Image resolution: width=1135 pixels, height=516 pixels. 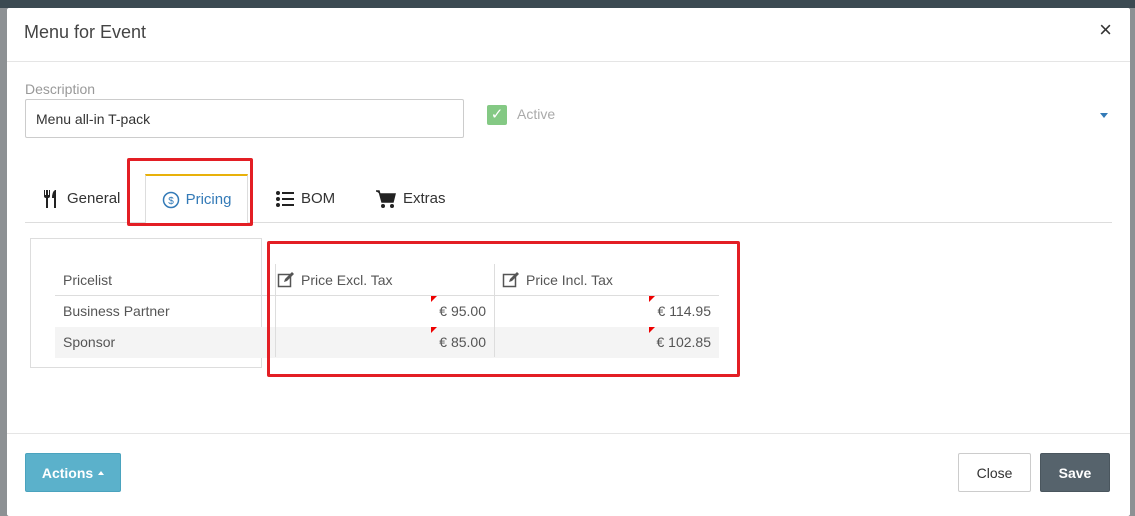 I want to click on utensils-icon, so click(x=51, y=199).